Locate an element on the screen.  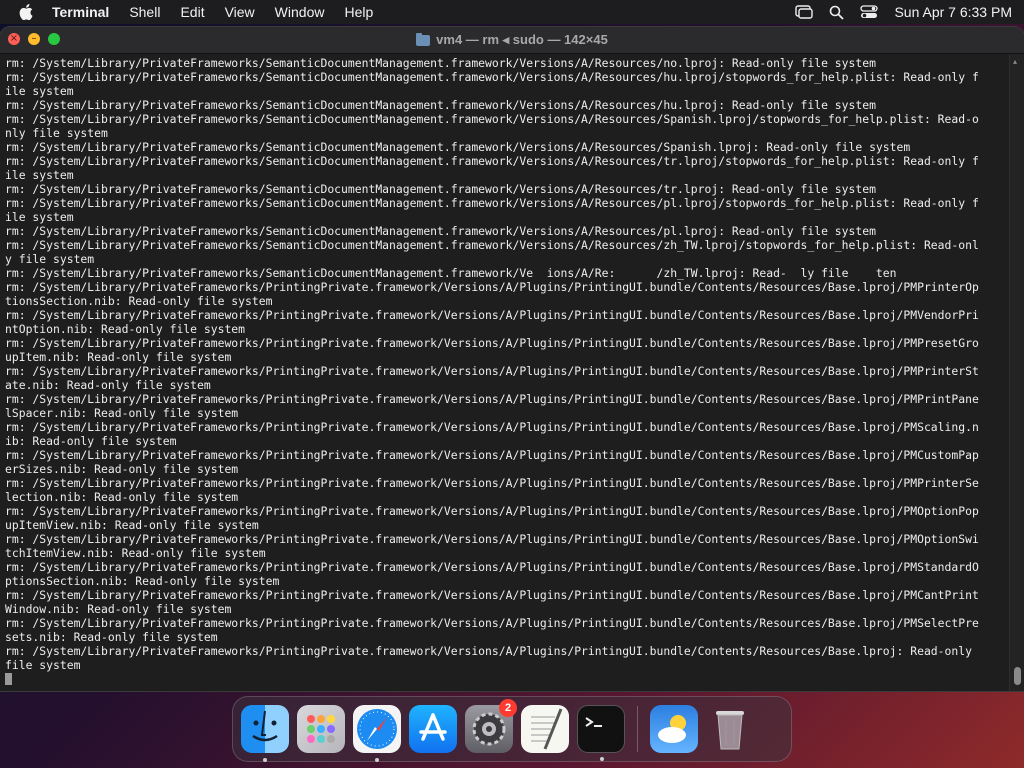
minimize-button: – is located at coordinates (34, 39).